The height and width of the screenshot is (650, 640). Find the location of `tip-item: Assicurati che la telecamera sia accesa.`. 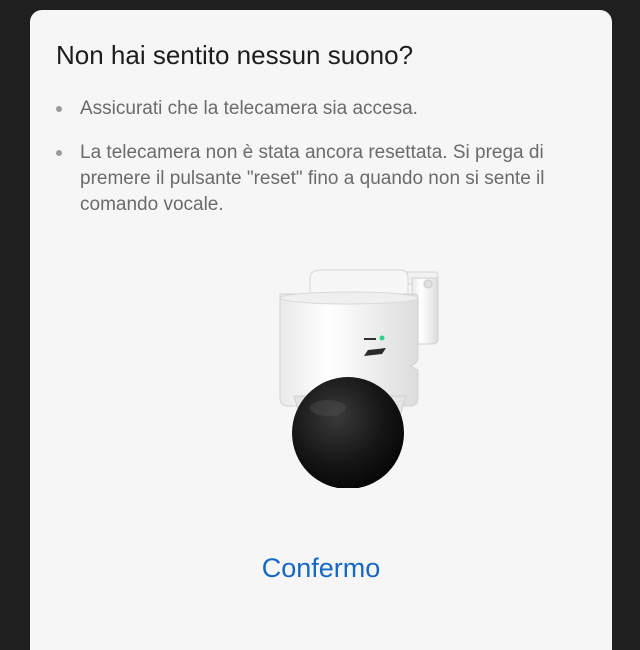

tip-item: Assicurati che la telecamera sia accesa. is located at coordinates (322, 109).